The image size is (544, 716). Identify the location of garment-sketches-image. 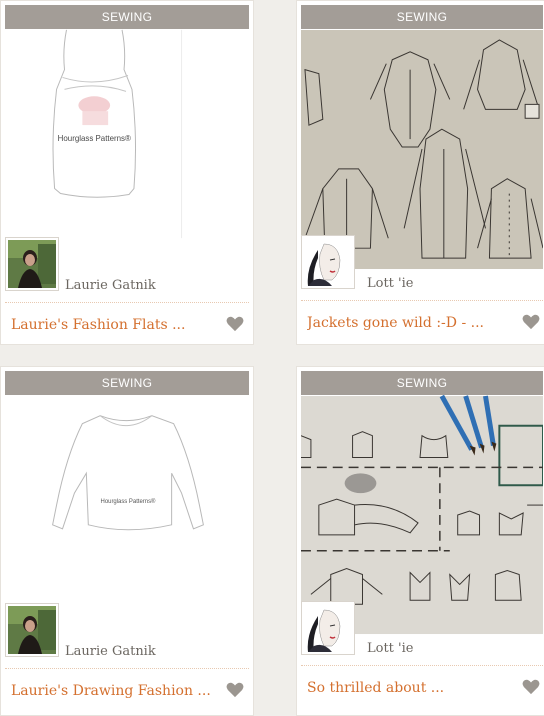
(422, 515).